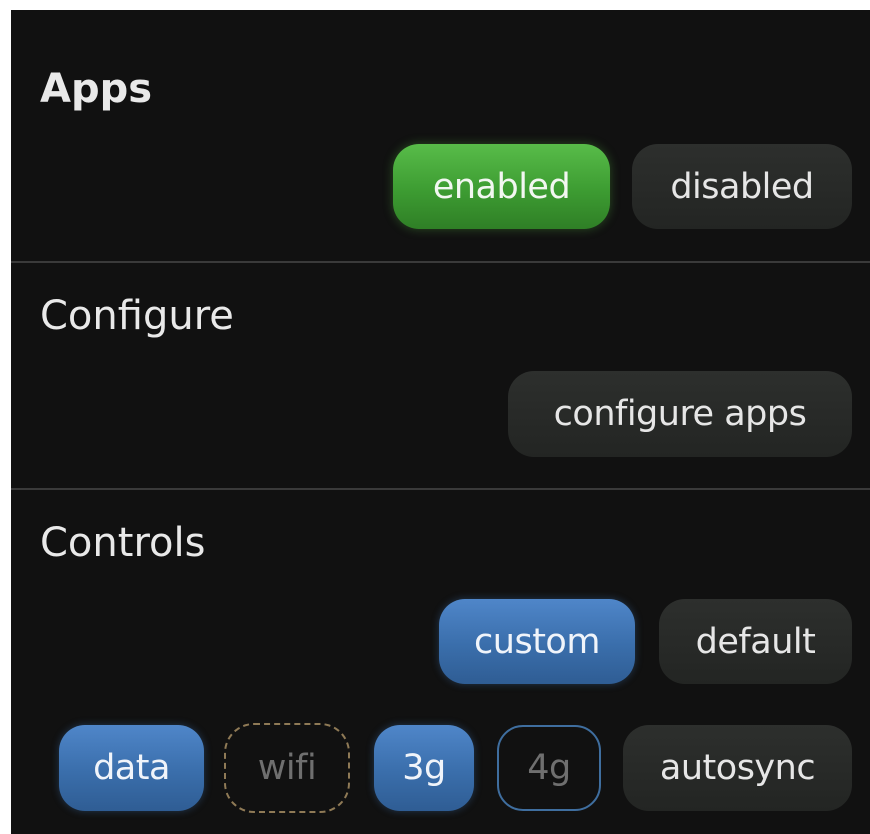 The height and width of the screenshot is (834, 870). What do you see at coordinates (742, 186) in the screenshot?
I see `disabled-button: disabled` at bounding box center [742, 186].